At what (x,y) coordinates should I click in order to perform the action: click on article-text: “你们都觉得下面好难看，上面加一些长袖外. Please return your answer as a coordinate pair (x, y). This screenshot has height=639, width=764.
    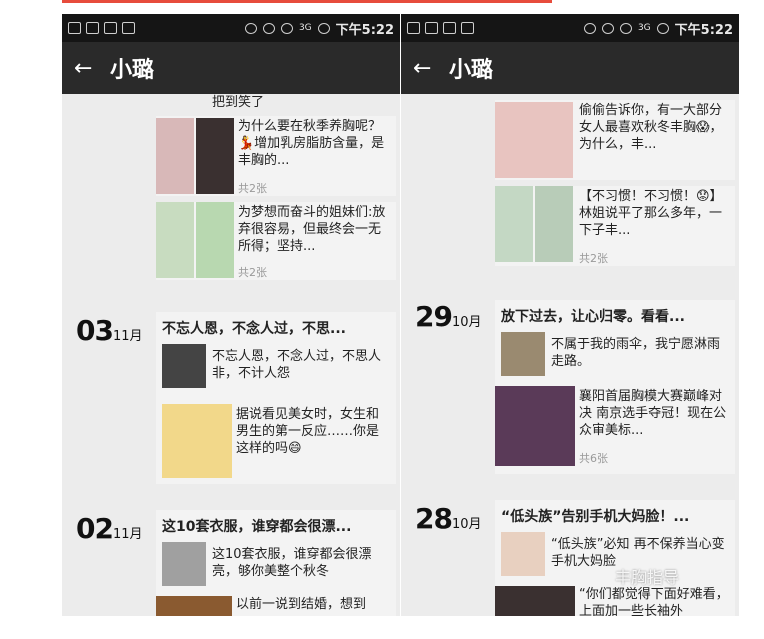
    Looking at the image, I should click on (654, 601).